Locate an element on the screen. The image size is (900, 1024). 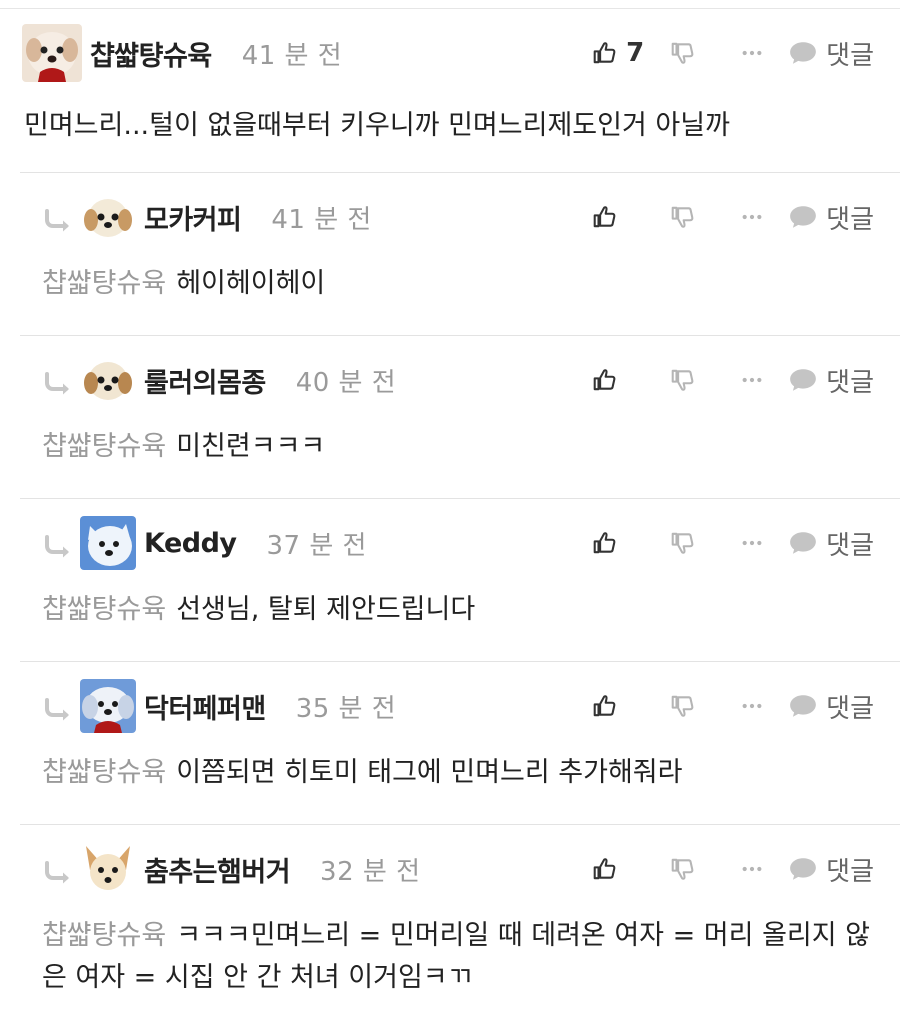
reply-content: 이쯤되면 히토미 태그에 민며느리 추가해줘라 is located at coordinates (429, 772).